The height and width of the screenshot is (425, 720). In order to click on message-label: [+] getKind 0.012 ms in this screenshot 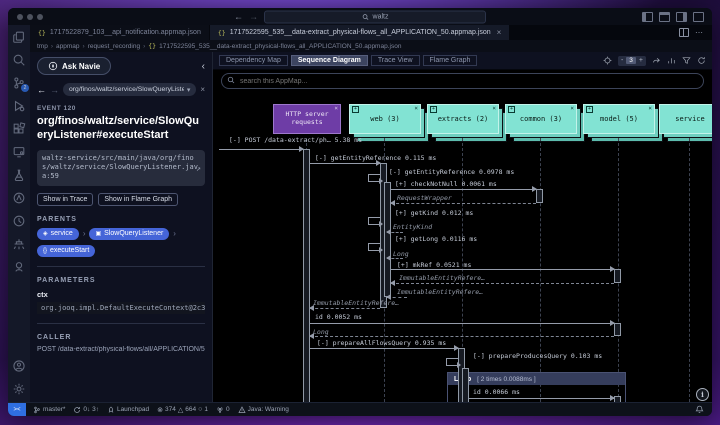, I will do `click(434, 213)`.